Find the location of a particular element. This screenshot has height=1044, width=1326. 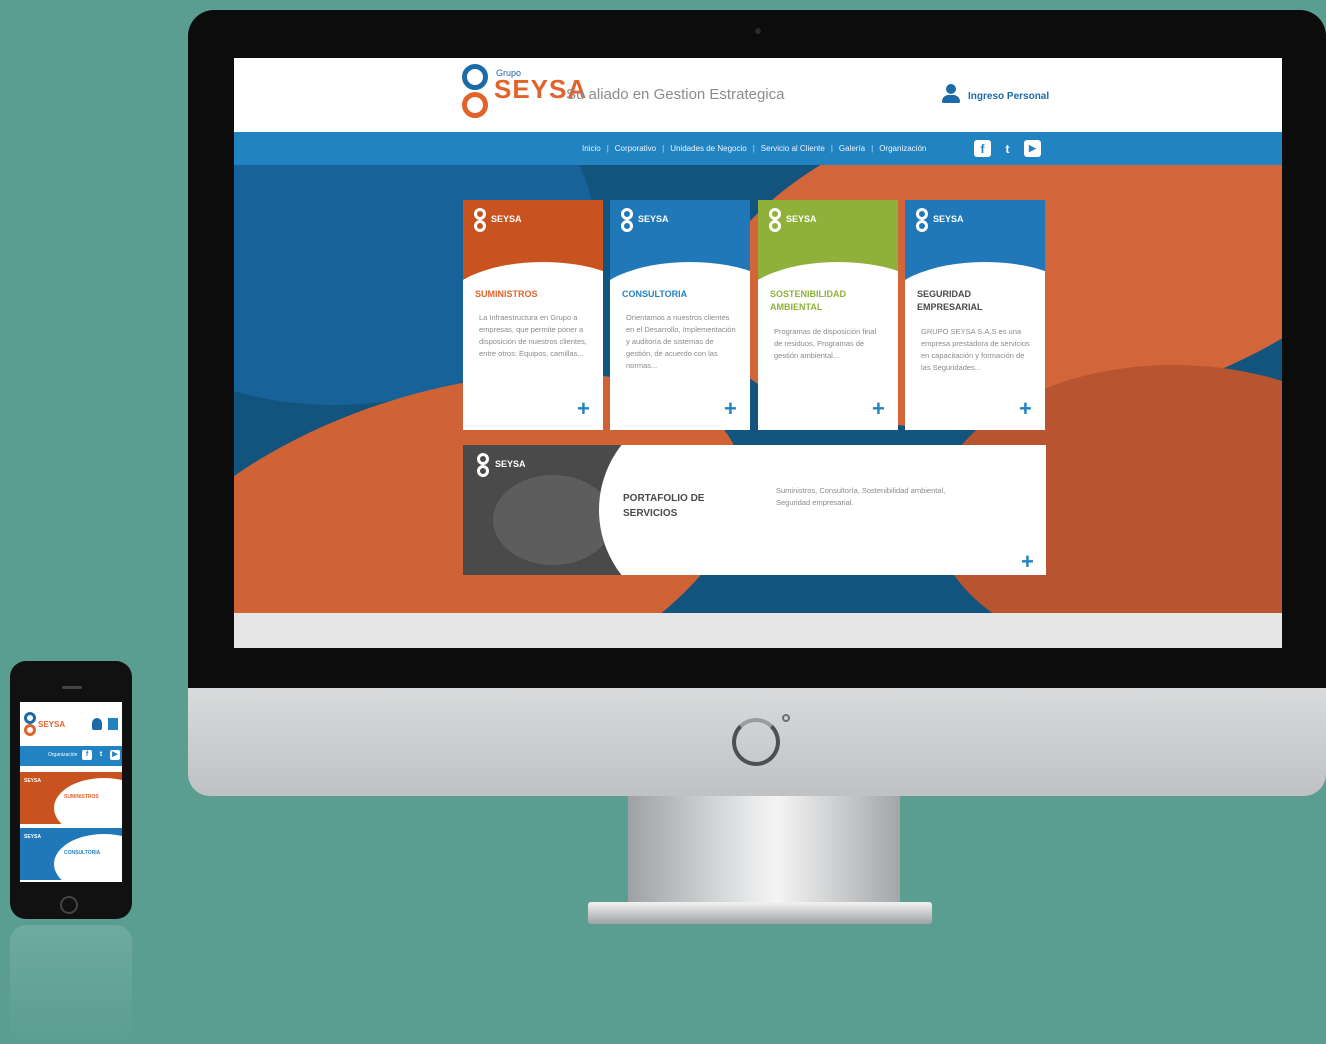

phone-logo-word: SEYSA is located at coordinates (51, 724).